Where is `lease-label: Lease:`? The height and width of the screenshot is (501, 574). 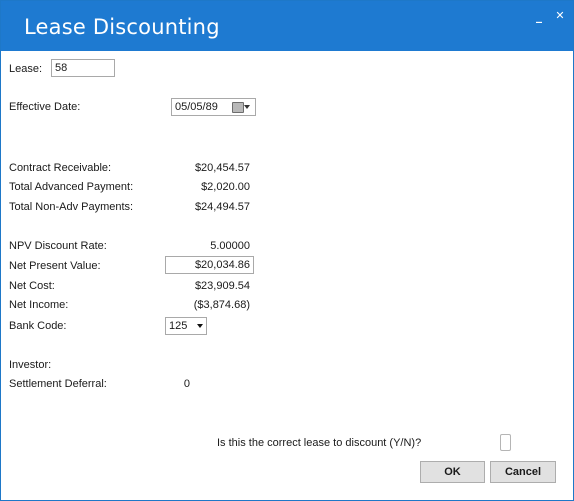
lease-label: Lease: is located at coordinates (26, 69).